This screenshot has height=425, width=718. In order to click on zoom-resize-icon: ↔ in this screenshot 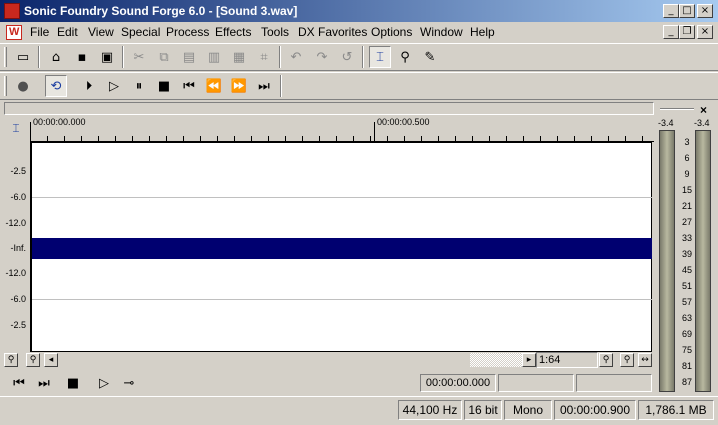, I will do `click(645, 360)`.